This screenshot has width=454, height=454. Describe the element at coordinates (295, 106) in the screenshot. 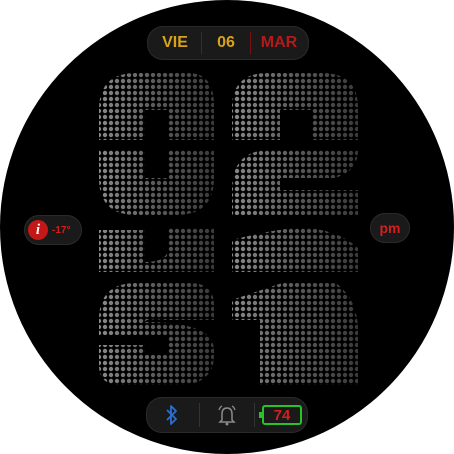

I see `hour-digit-2-top` at that location.